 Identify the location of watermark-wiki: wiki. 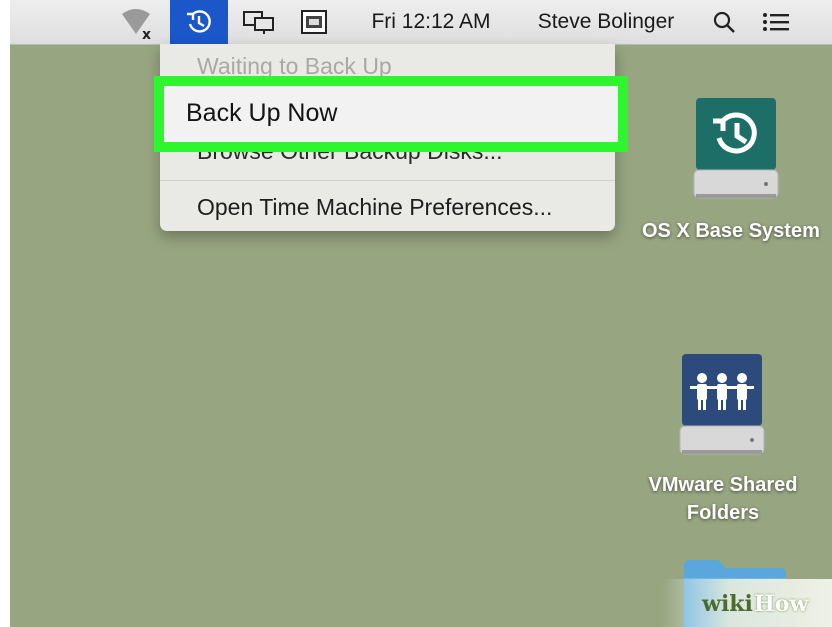
(727, 604).